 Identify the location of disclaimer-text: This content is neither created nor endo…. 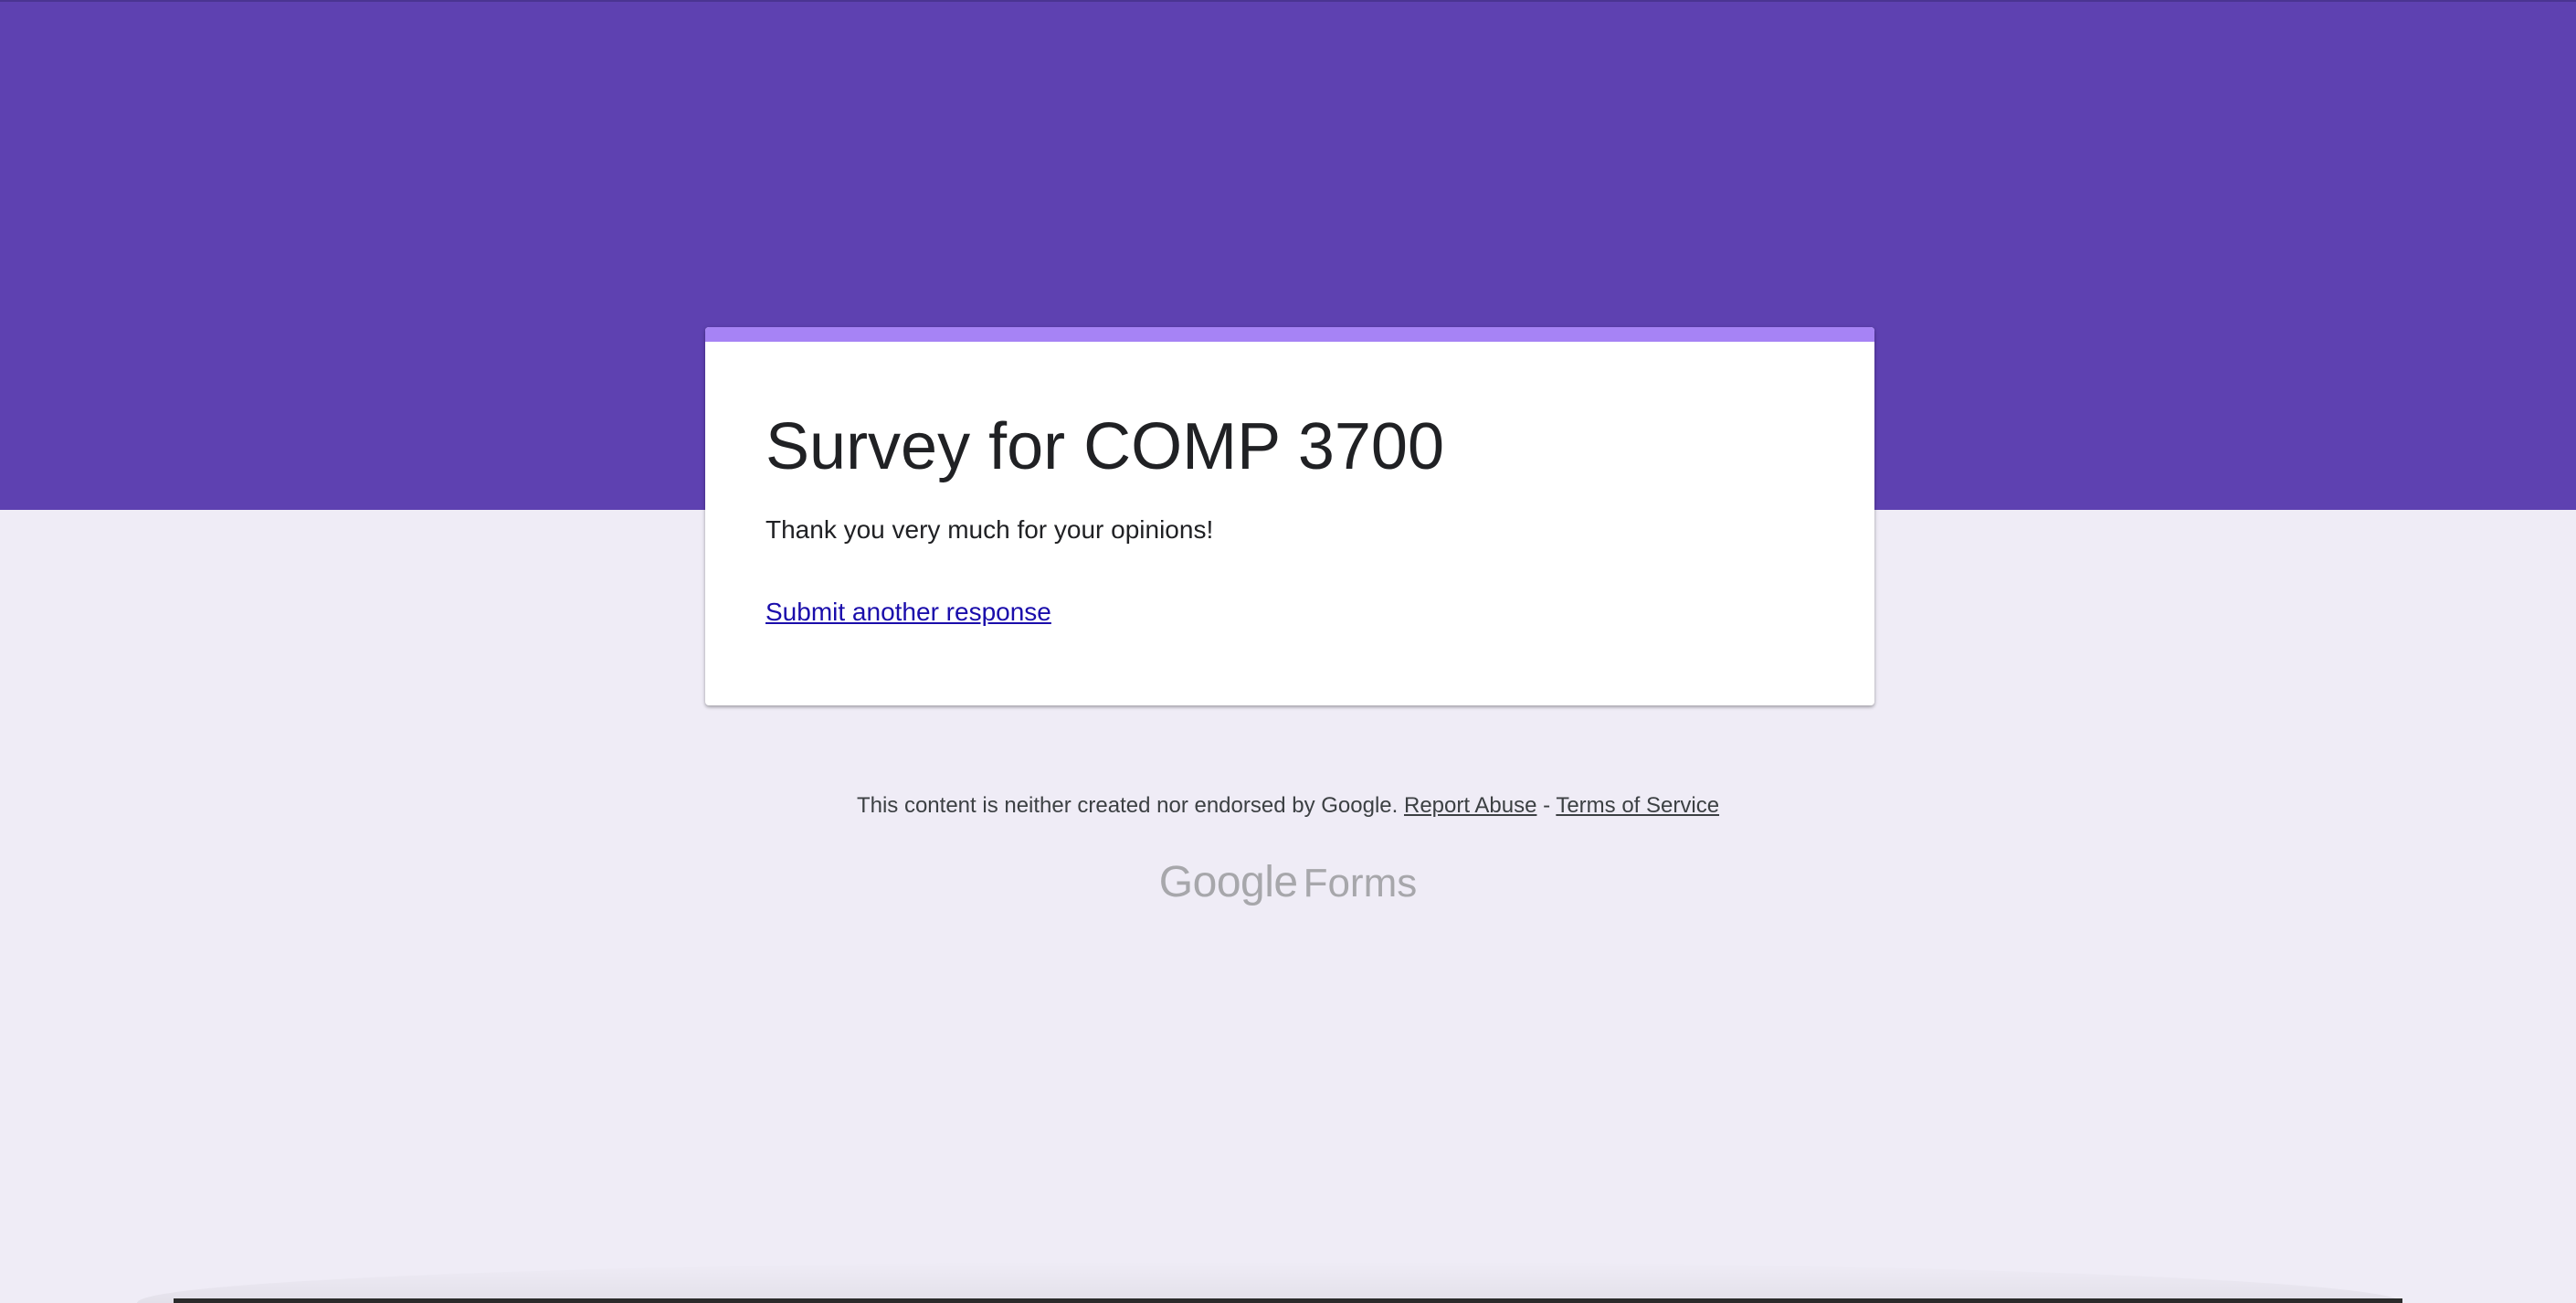
(1127, 805).